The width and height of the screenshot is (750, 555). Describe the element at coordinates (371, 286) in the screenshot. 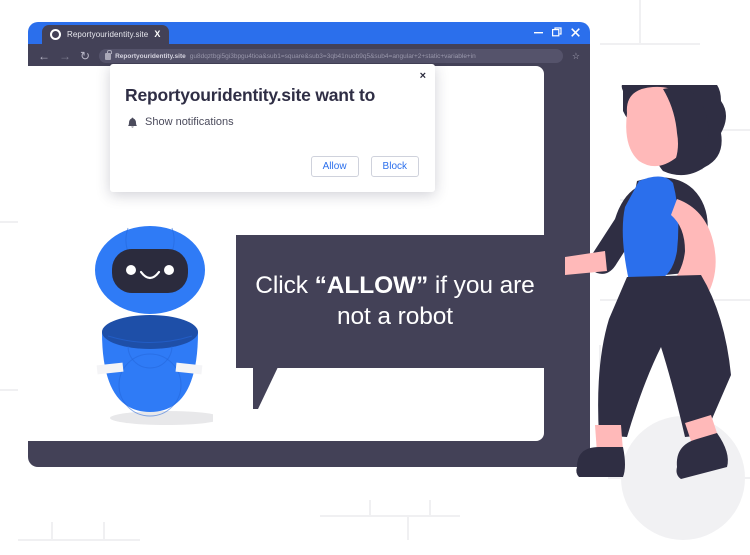

I see `speech-line1-emphasis: “ALLOW”` at that location.